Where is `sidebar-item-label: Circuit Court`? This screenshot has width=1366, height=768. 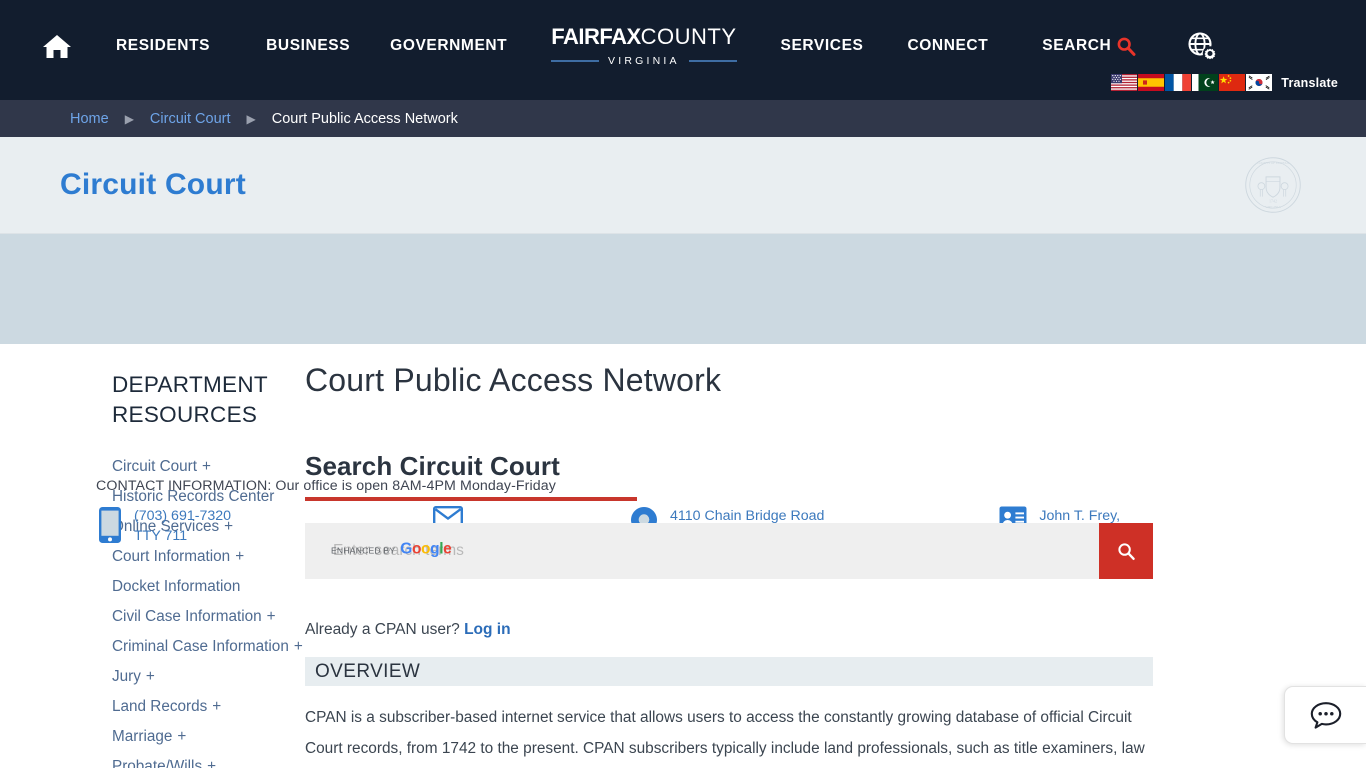 sidebar-item-label: Circuit Court is located at coordinates (154, 466).